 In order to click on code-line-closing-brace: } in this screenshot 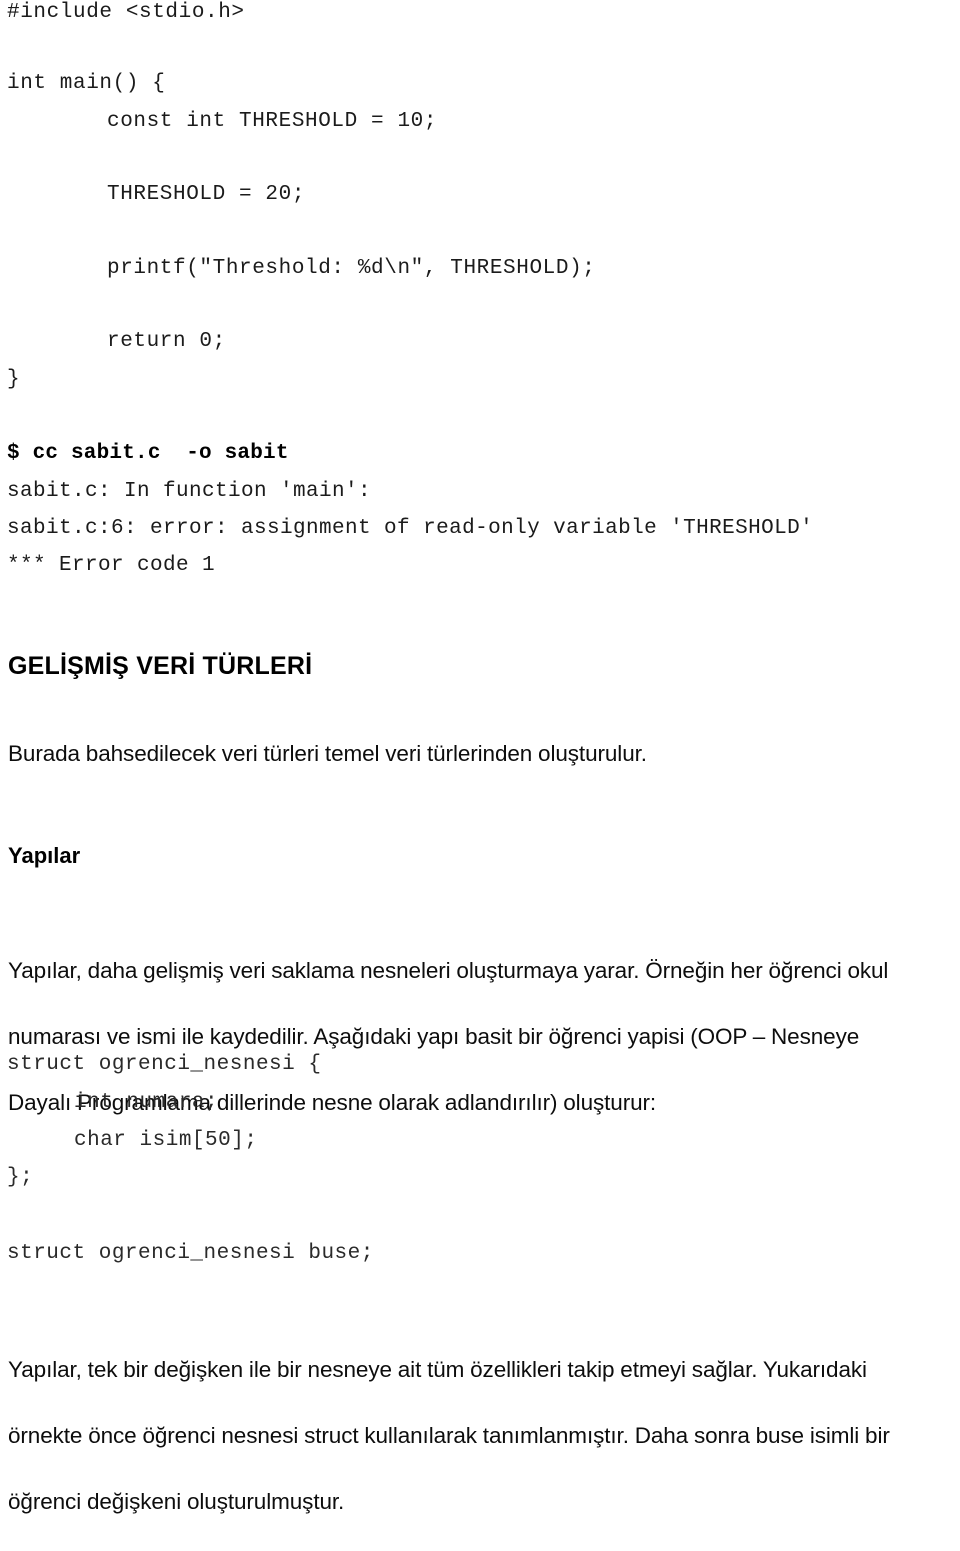, I will do `click(14, 379)`.